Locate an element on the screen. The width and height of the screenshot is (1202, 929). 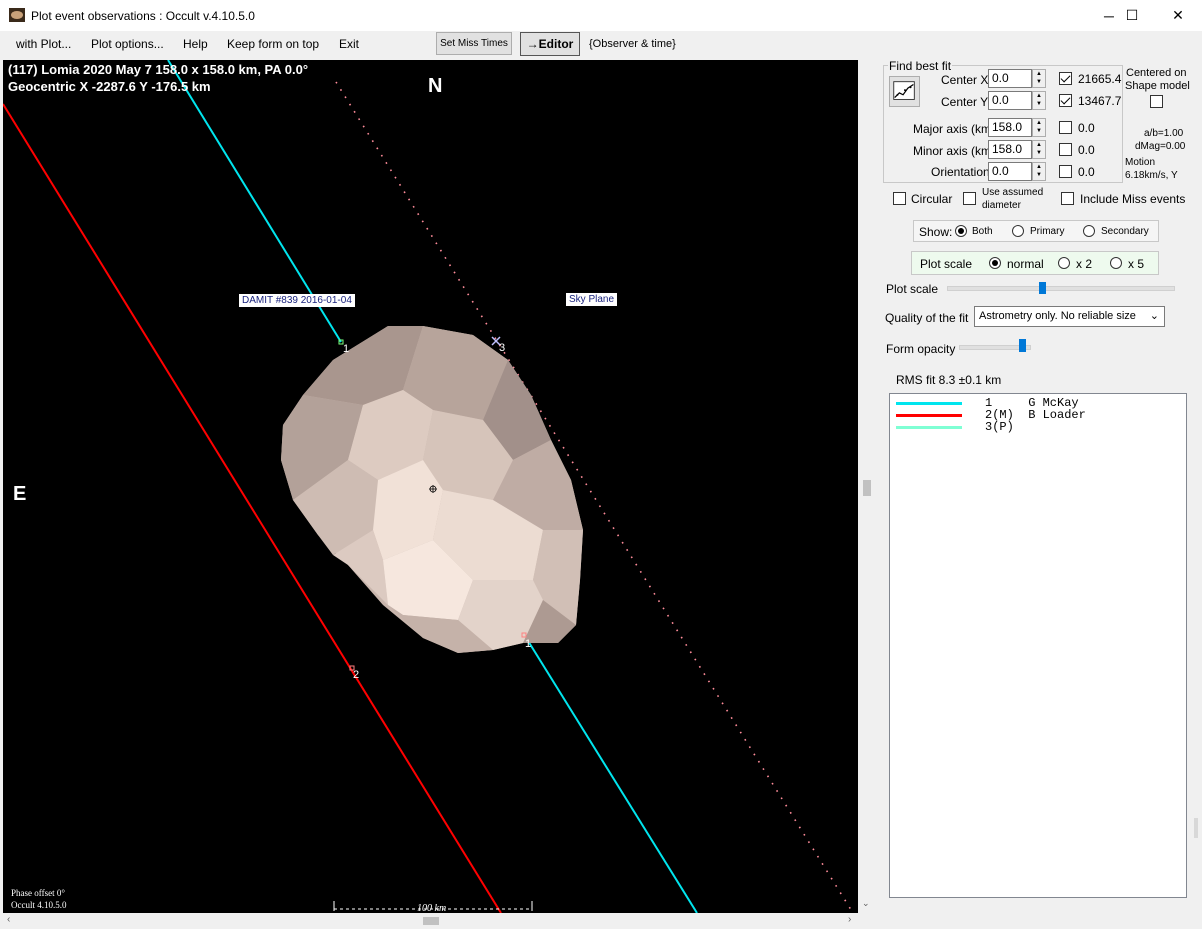
scale-normal-radio is located at coordinates (995, 263).